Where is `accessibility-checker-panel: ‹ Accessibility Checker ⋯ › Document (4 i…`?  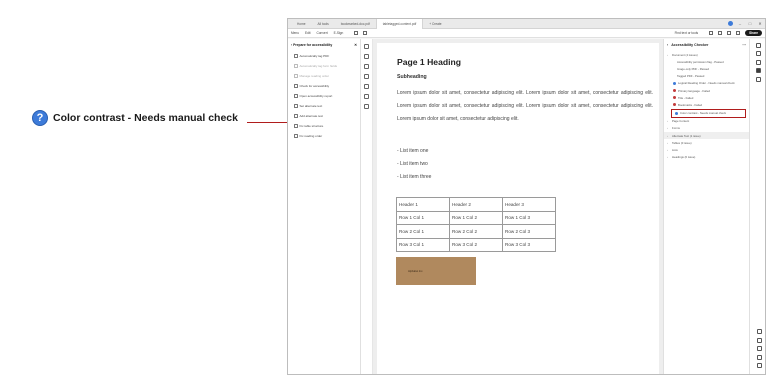
accessibility-checker-panel: ‹ Accessibility Checker ⋯ › Document (4 i… is located at coordinates (706, 206).